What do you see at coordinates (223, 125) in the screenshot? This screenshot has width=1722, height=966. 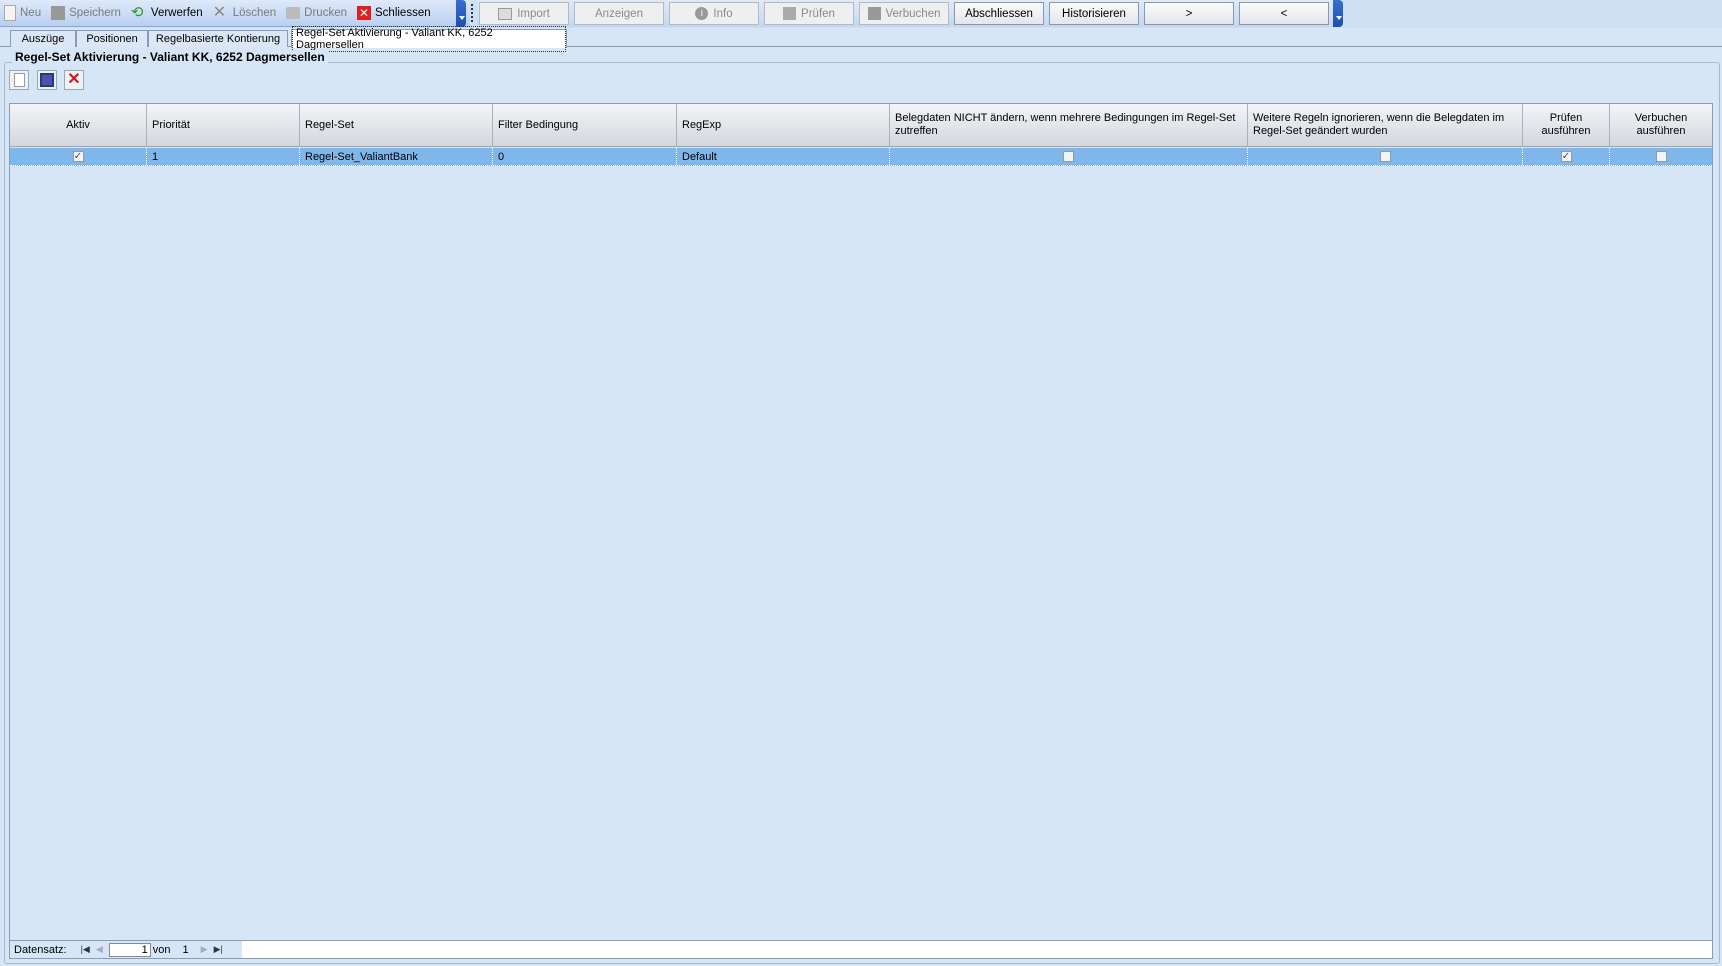 I see `column-header-prioritaet: Priorität` at bounding box center [223, 125].